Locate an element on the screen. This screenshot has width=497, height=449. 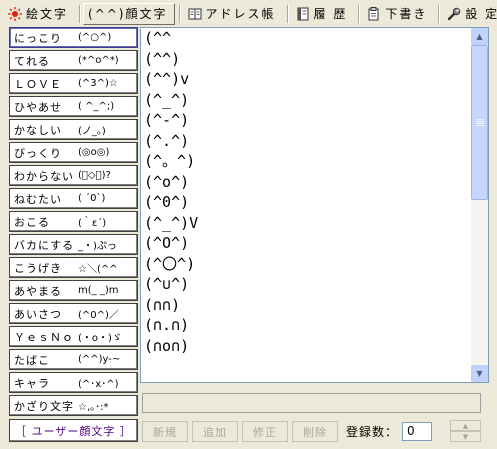
category-button: バカにする _・)ぷっ is located at coordinates (73, 244).